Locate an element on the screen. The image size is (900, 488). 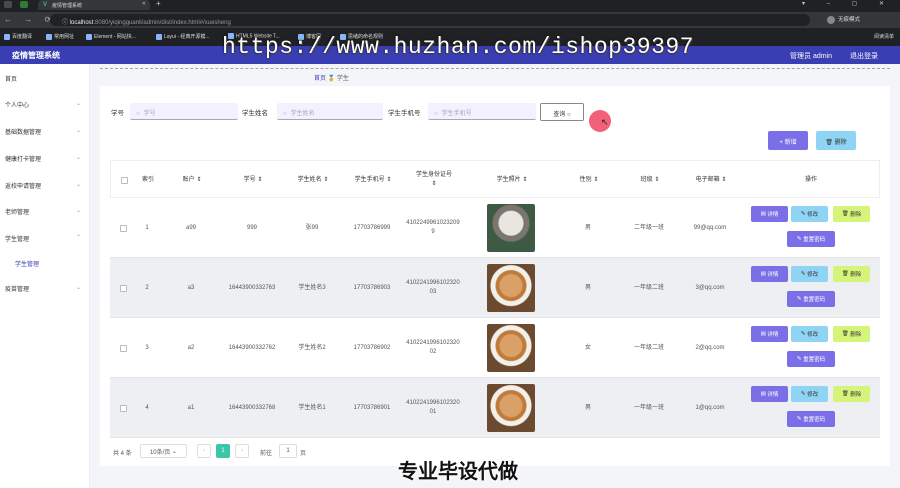
profile-button: 无痕模式 is located at coordinates (843, 19).